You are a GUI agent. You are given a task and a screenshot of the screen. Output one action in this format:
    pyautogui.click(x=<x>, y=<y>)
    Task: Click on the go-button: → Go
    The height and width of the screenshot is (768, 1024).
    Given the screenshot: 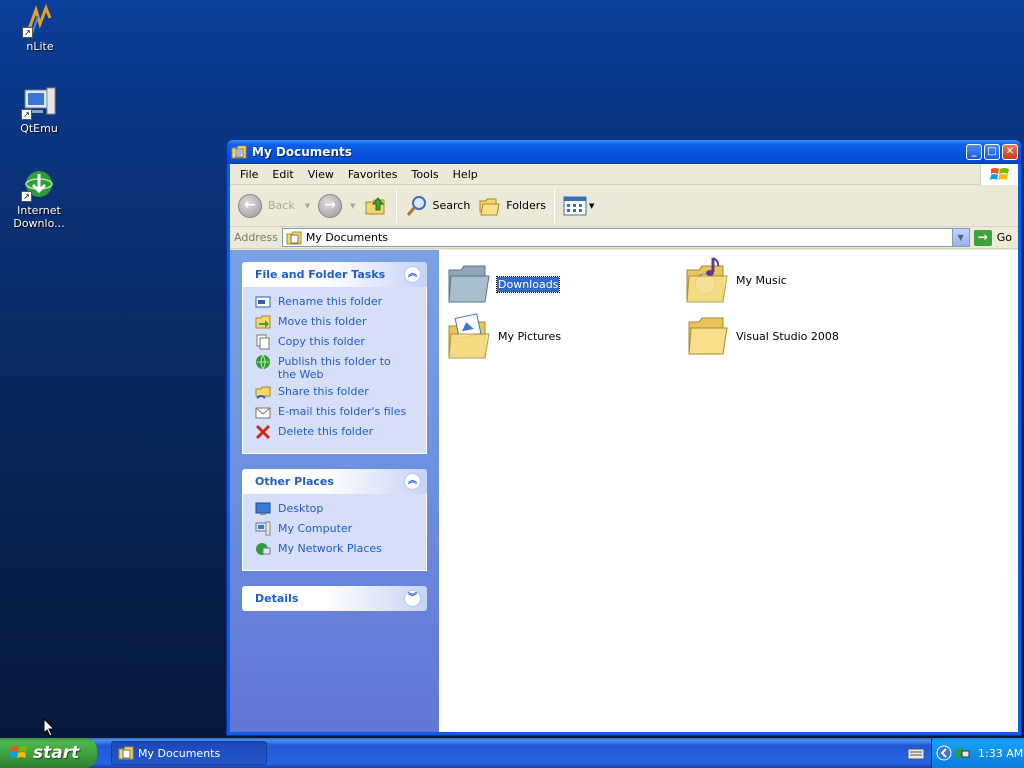 What is the action you would take?
    pyautogui.click(x=994, y=237)
    